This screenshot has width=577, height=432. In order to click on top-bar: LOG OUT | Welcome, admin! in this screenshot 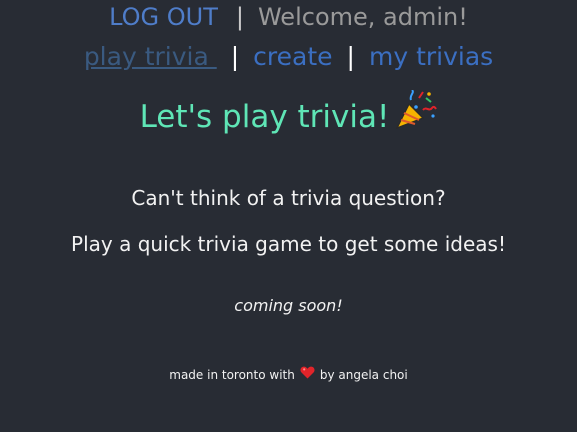, I will do `click(288, 17)`.